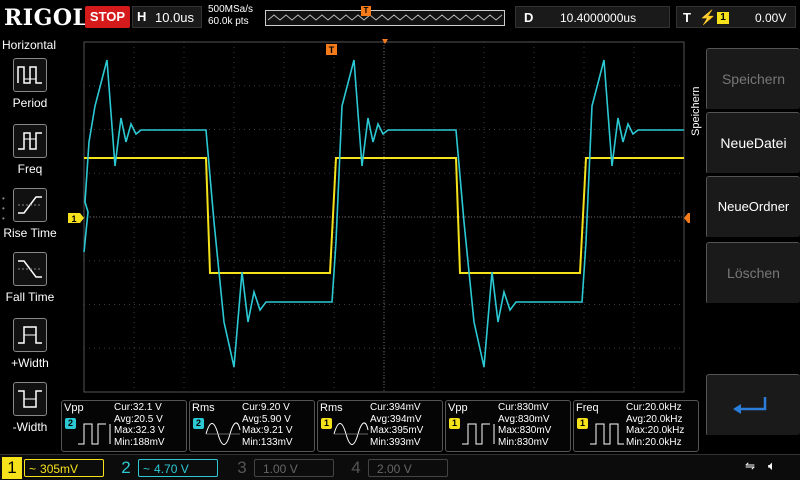 This screenshot has width=800, height=480. Describe the element at coordinates (396, 419) in the screenshot. I see `measurement-stat-row: Avg:394mV` at that location.